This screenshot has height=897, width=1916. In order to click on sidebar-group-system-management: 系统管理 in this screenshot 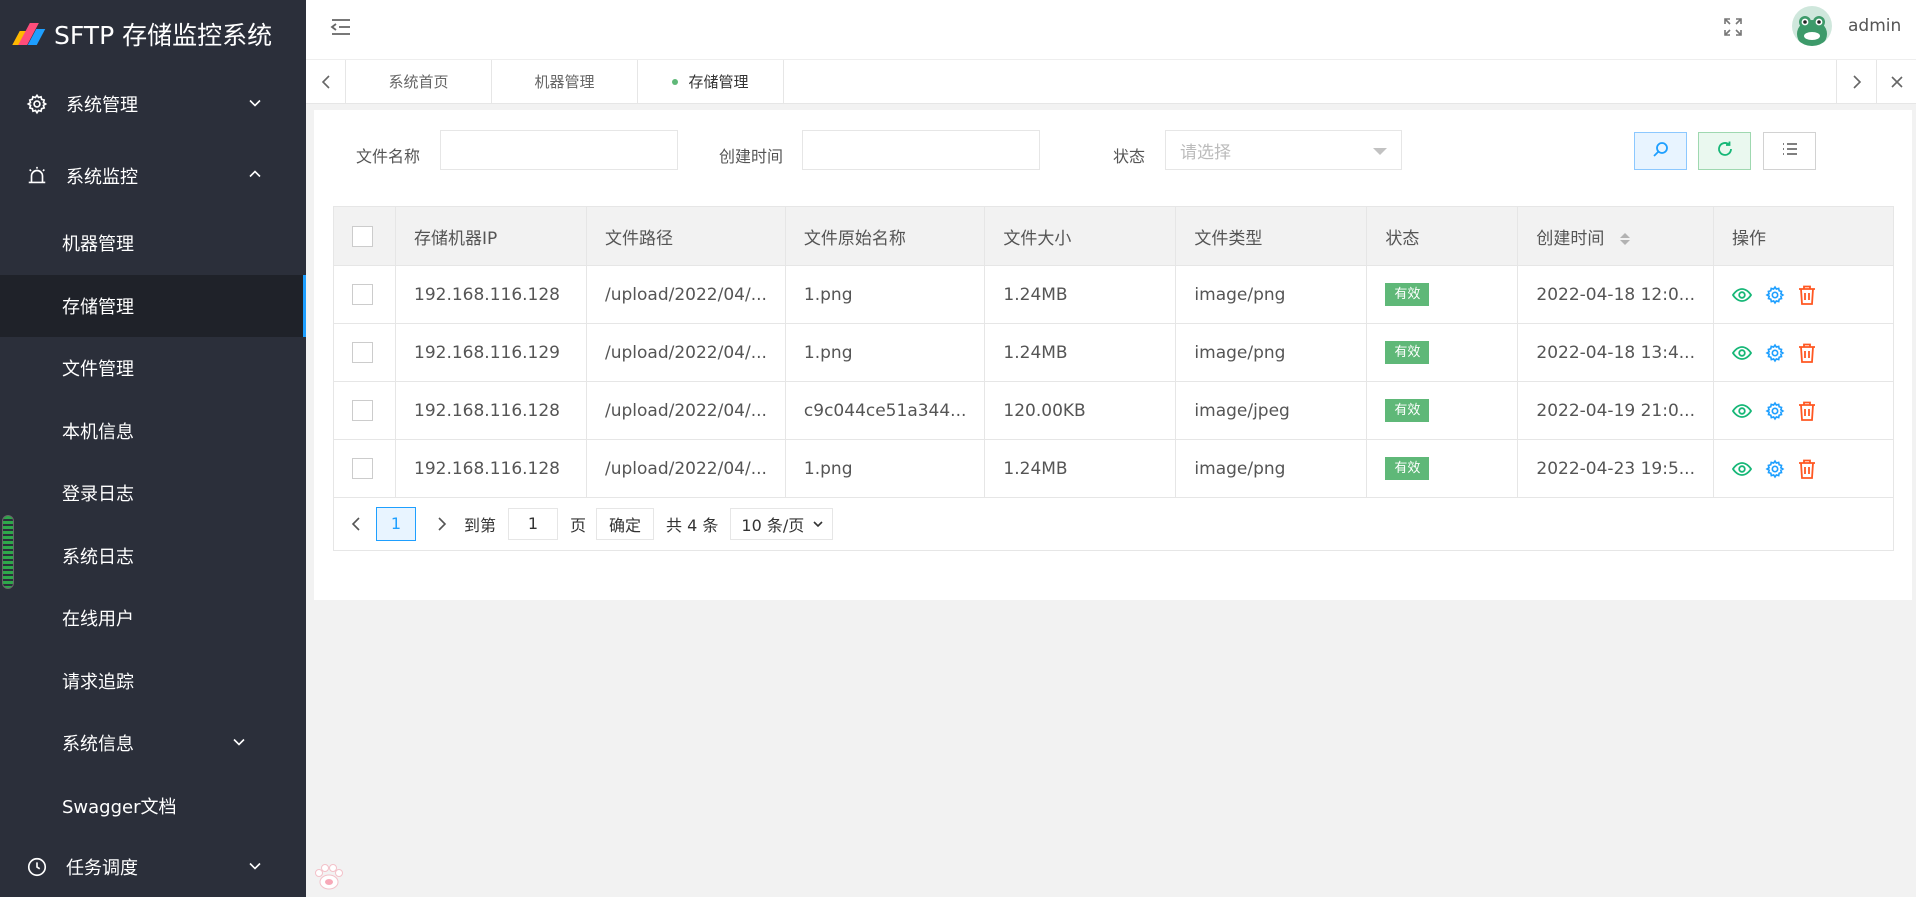, I will do `click(153, 104)`.